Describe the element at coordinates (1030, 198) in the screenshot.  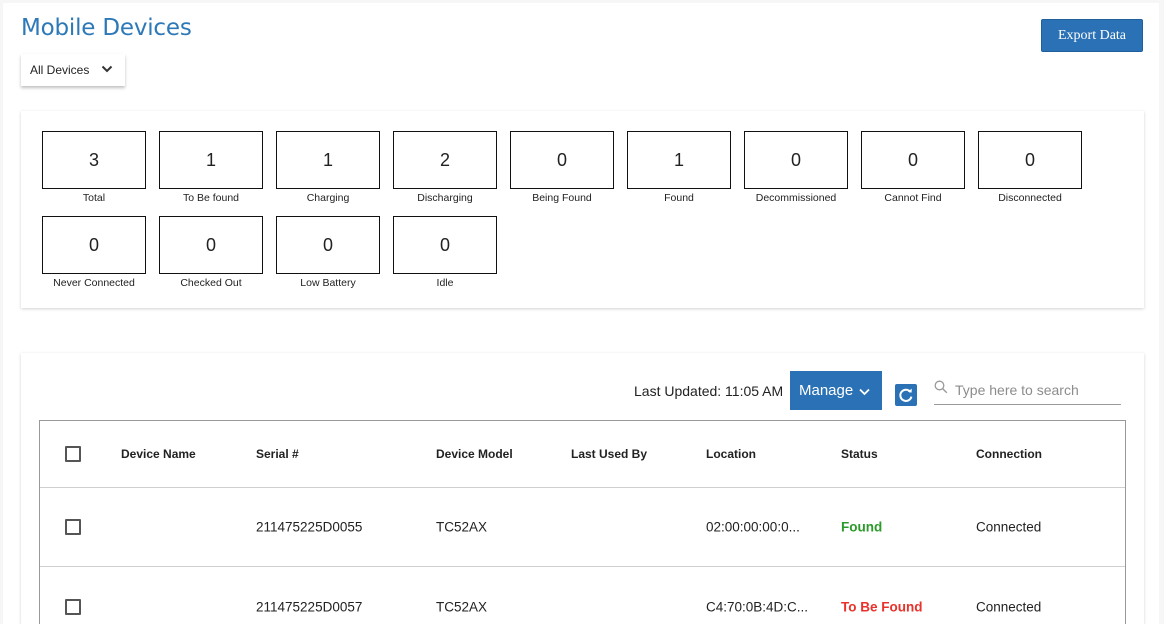
I see `stat-label: Disconnected` at that location.